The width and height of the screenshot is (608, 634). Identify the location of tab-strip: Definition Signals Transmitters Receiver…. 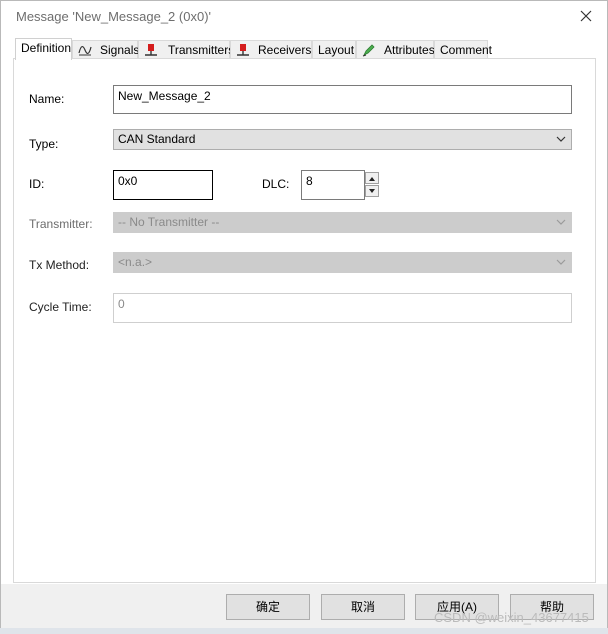
(305, 49).